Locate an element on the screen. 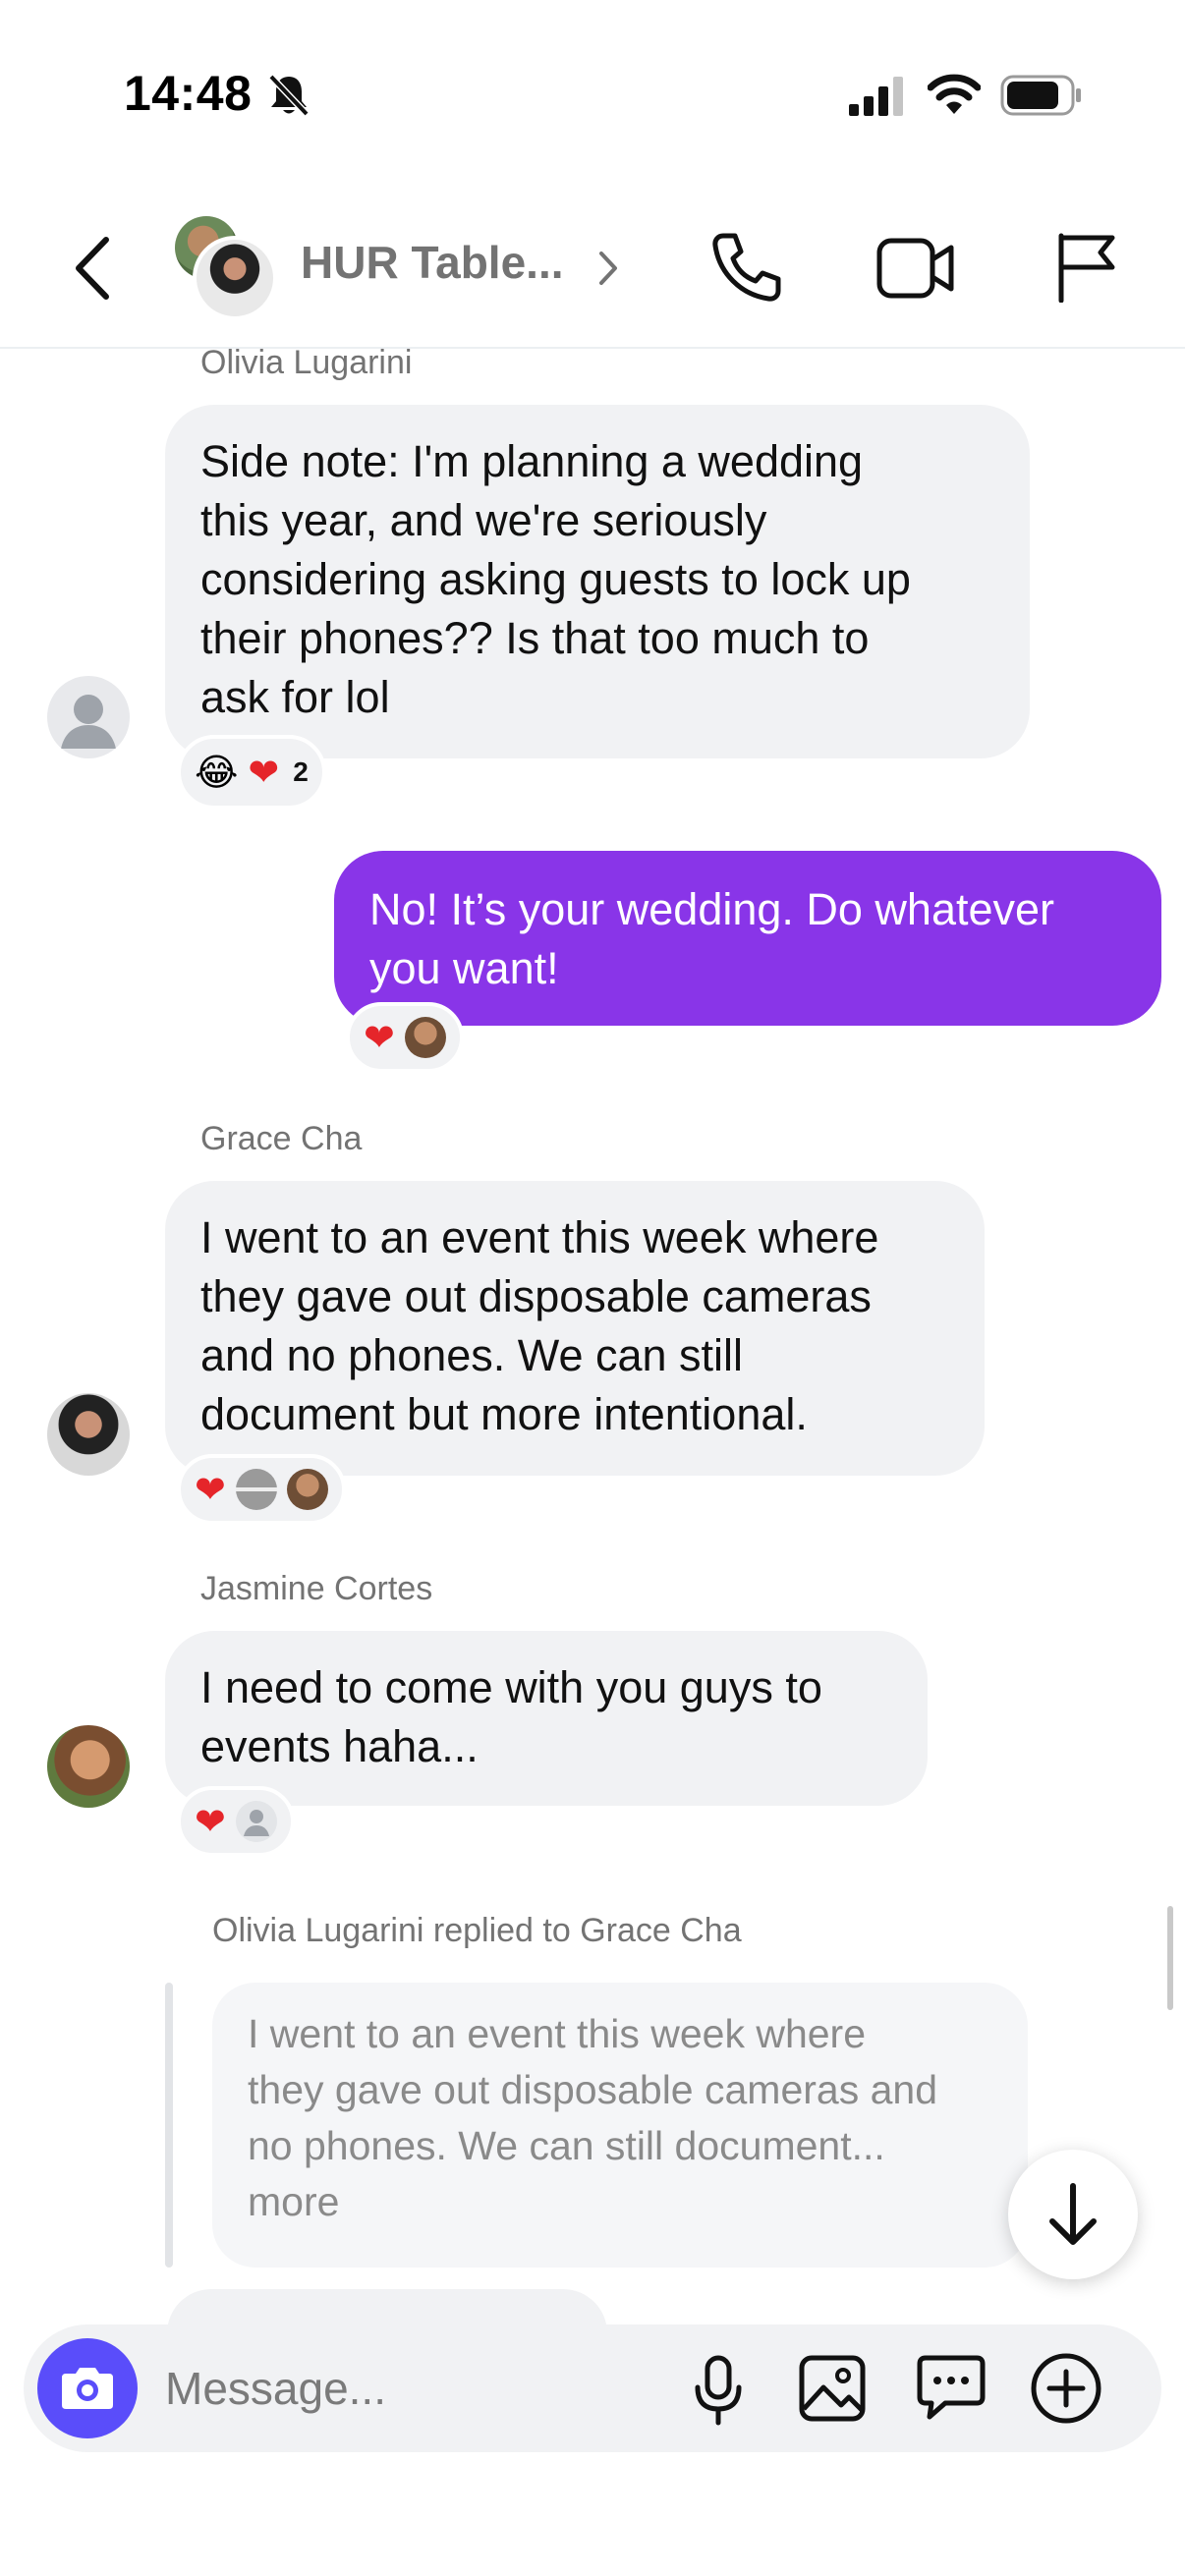 This screenshot has width=1185, height=2576. reaction-pill: 😂 ❤ 2 is located at coordinates (252, 772).